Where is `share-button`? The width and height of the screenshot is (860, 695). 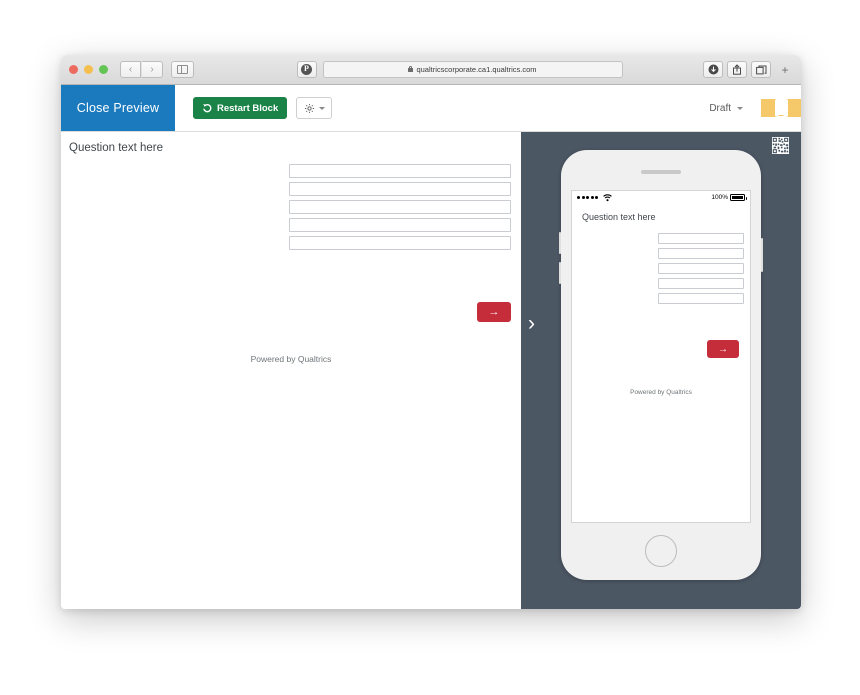 share-button is located at coordinates (737, 69).